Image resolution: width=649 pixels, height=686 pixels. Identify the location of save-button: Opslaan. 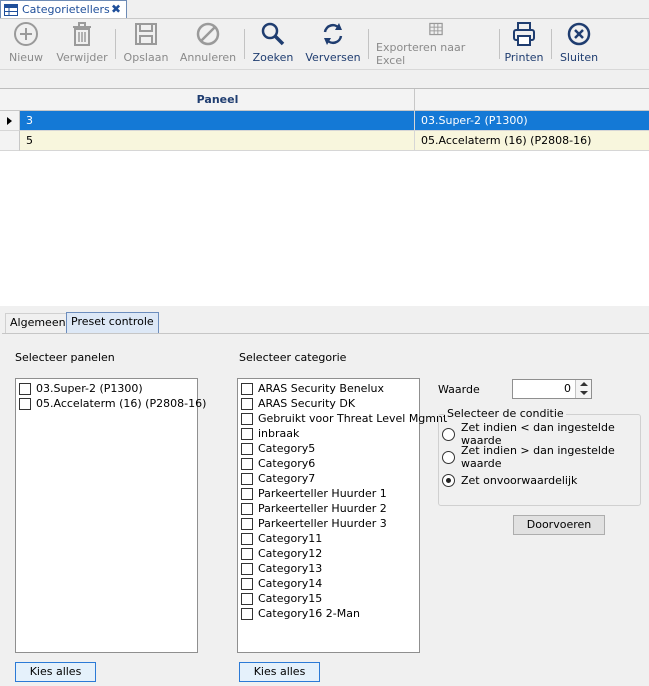
(146, 44).